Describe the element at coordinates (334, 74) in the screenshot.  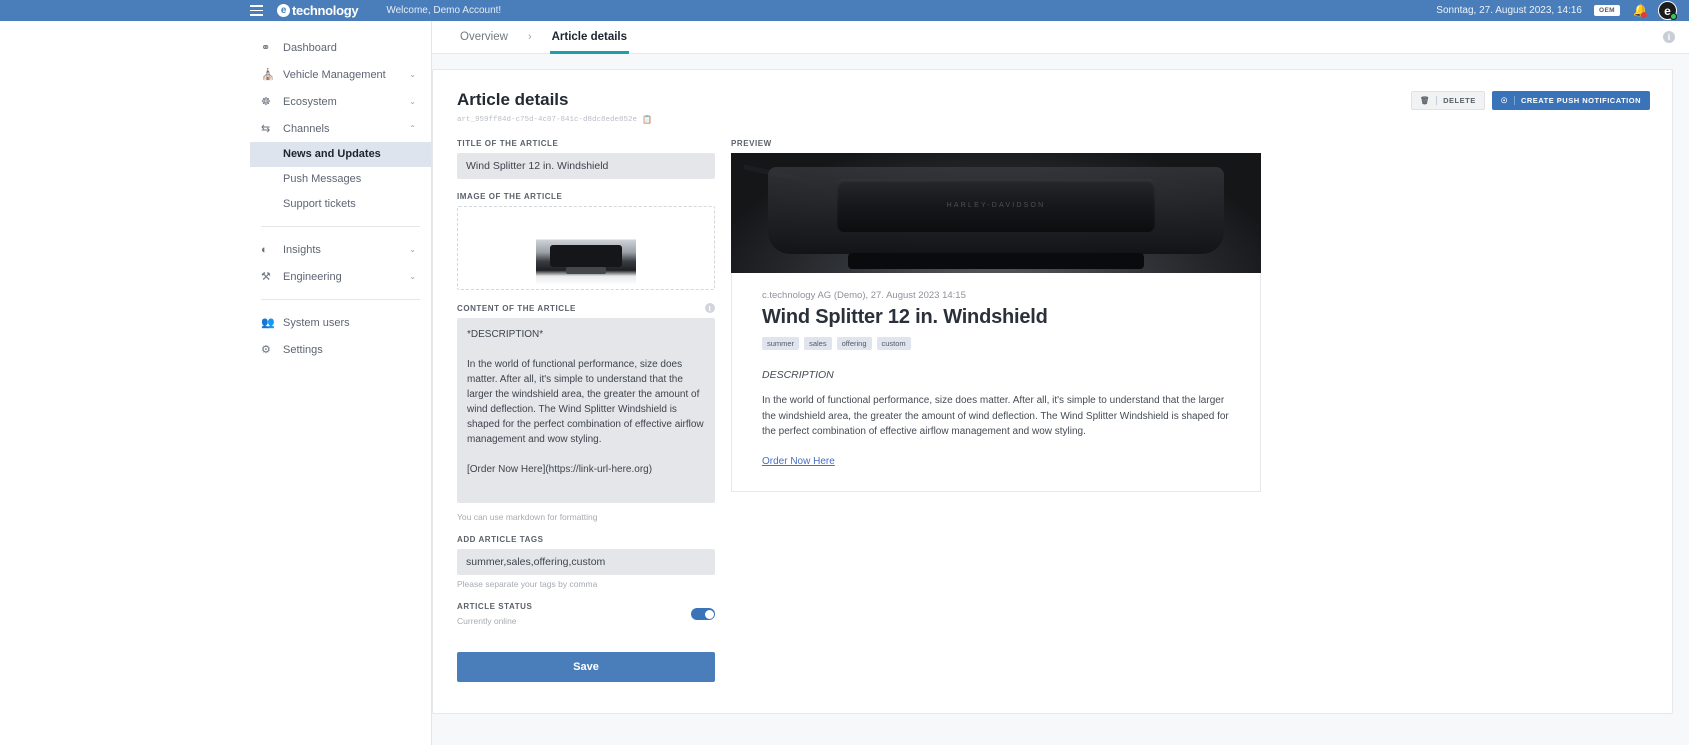
I see `sidebar-item-label: Vehicle Management` at that location.